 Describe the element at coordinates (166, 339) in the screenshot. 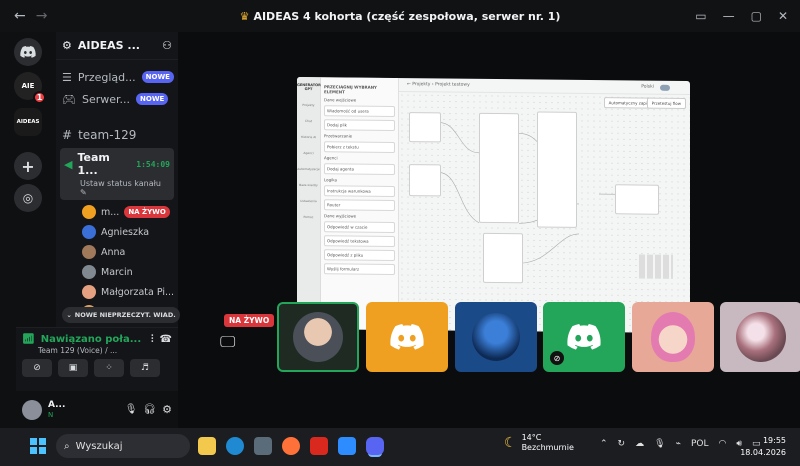

I see `disconnect-icon: ☎︎` at that location.